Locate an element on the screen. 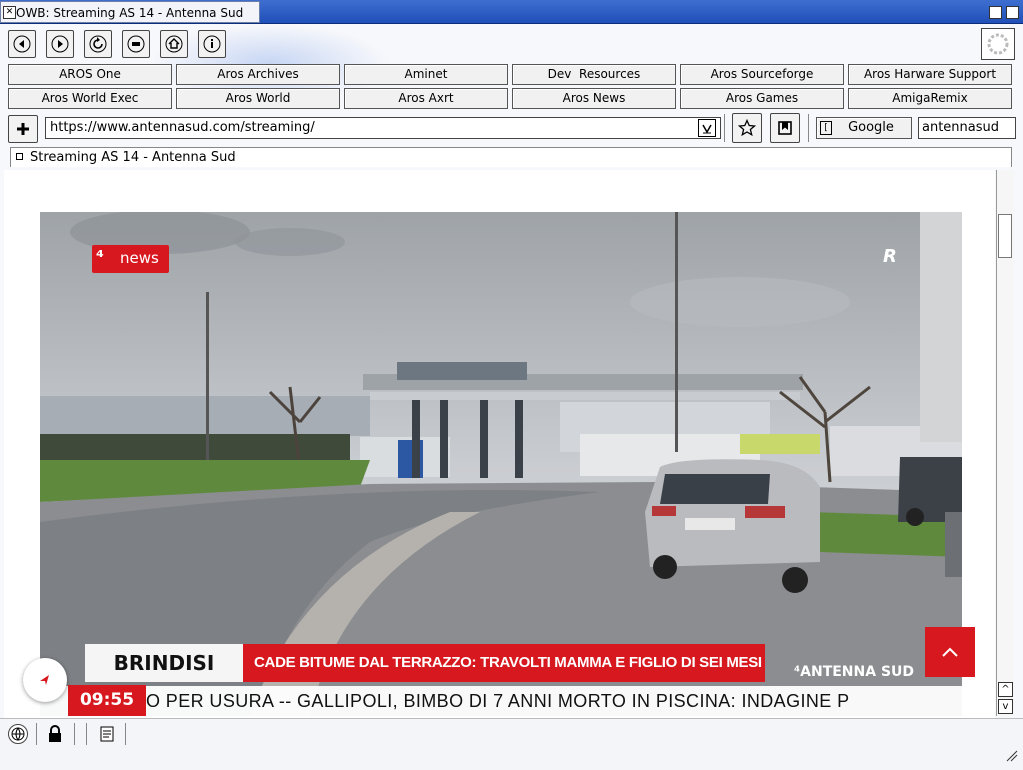 The height and width of the screenshot is (770, 1023). bookmark-button: Aros News is located at coordinates (594, 98).